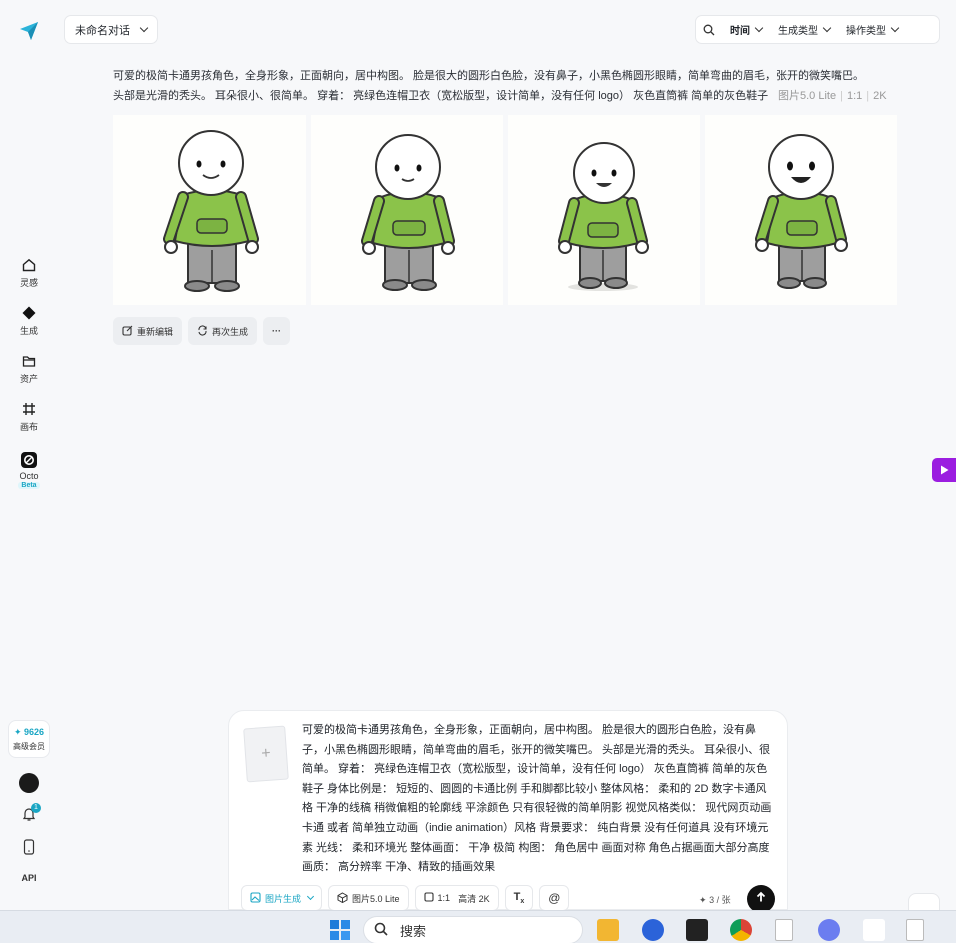 This screenshot has width=956, height=943. I want to click on meta-ratio: 1:1, so click(854, 96).